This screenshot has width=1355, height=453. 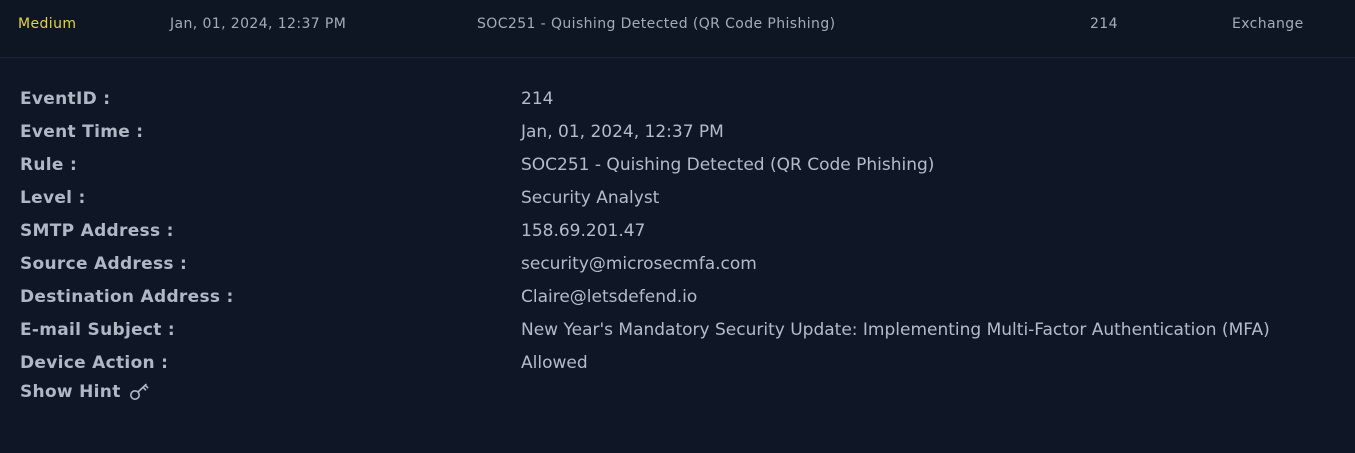 I want to click on alert-time: Jan, 01, 2024, 12:37 PM, so click(x=258, y=24).